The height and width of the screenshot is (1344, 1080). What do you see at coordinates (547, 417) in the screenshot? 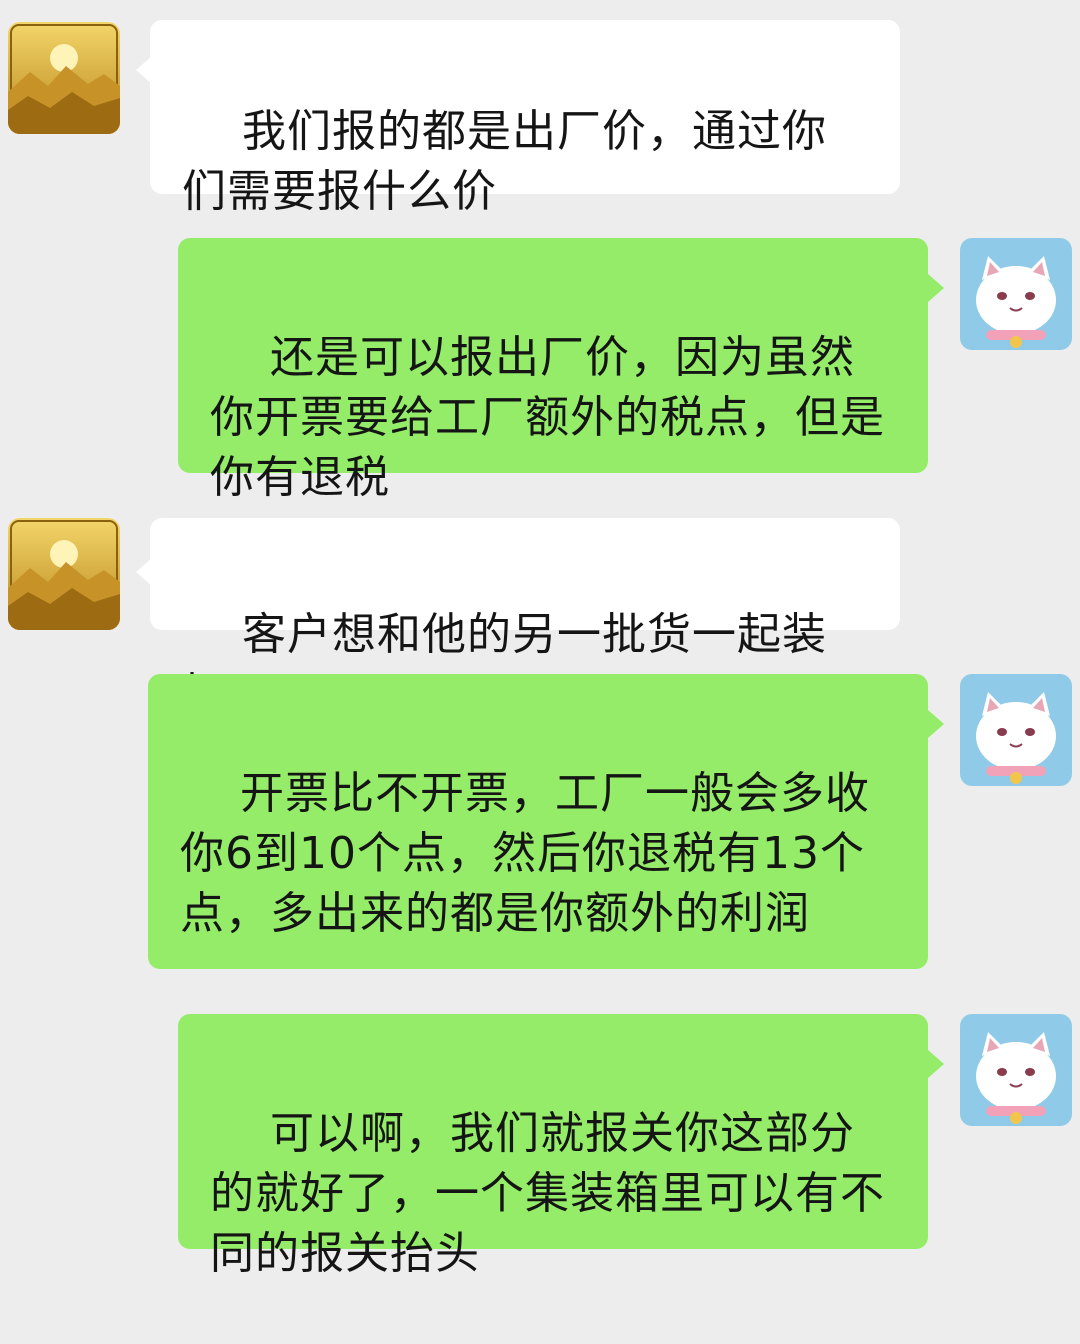
I see `message-text: 还是可以报出厂价，因为虽然你开票要给工厂额外的税点，但是你有退税` at bounding box center [547, 417].